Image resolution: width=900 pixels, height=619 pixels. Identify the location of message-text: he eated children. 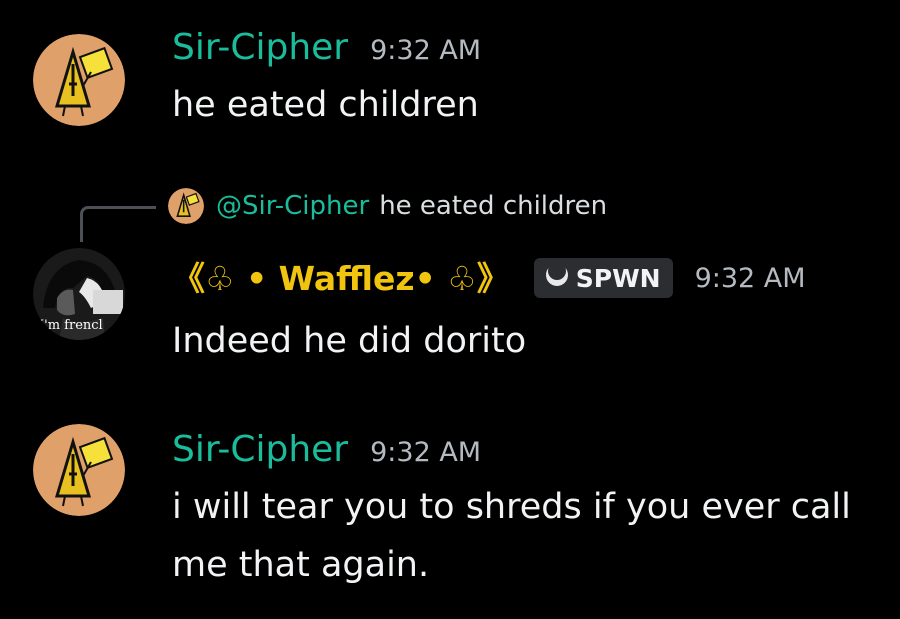
(325, 105).